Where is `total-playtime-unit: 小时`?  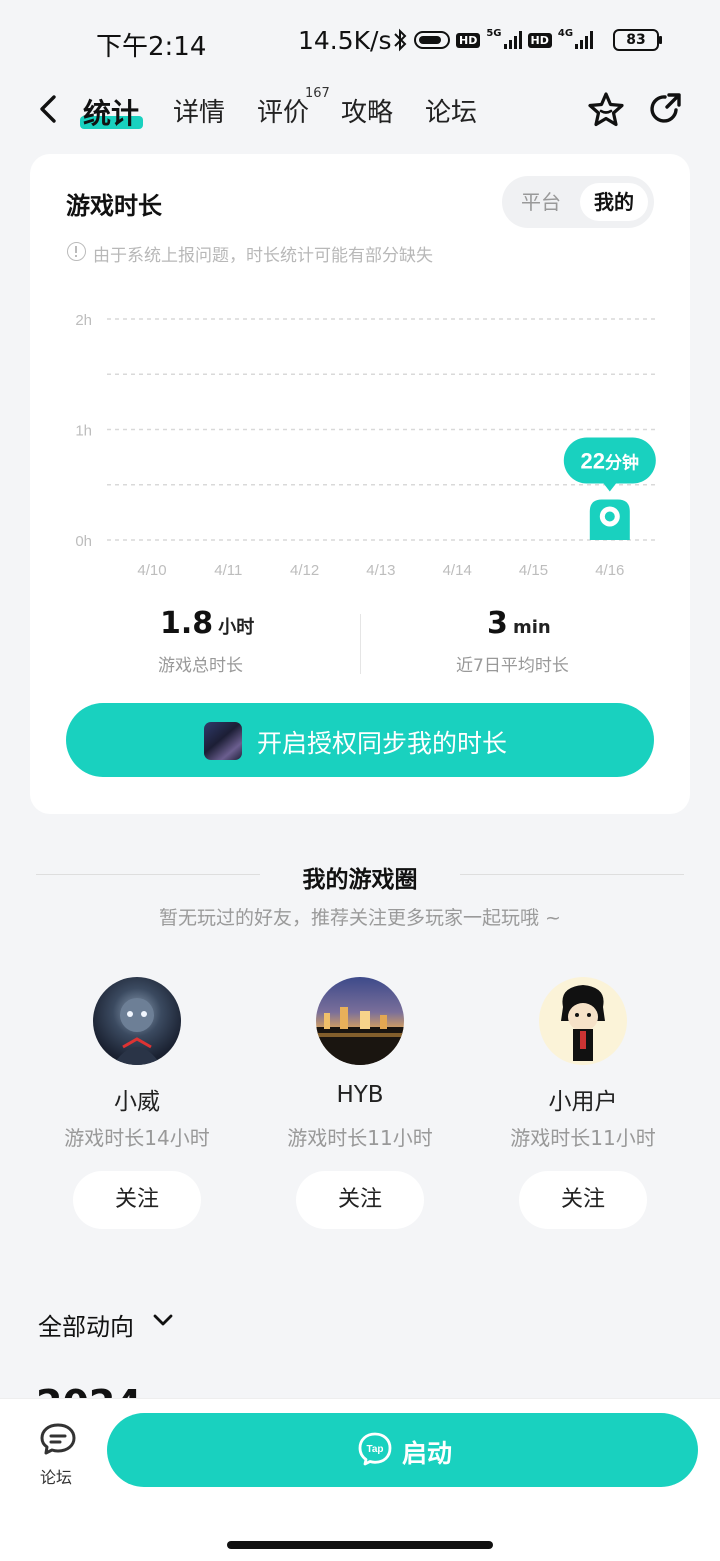
total-playtime-unit: 小时 is located at coordinates (236, 627).